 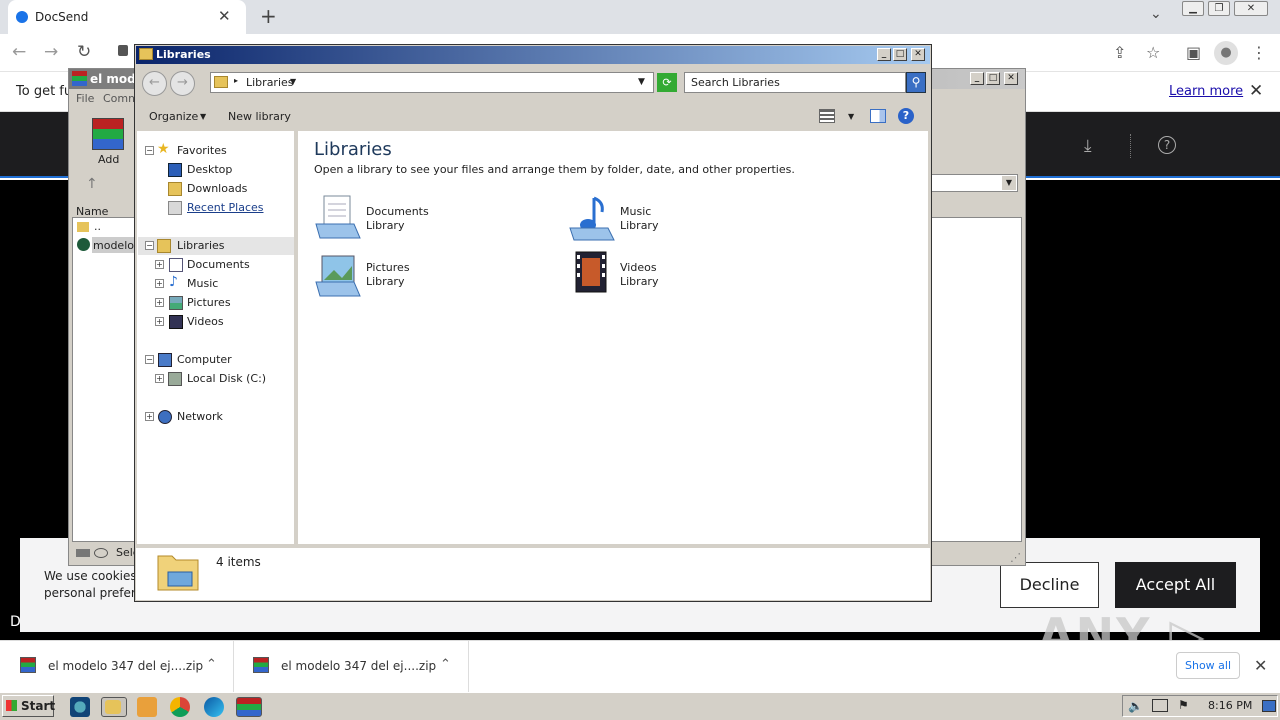 What do you see at coordinates (1011, 78) in the screenshot?
I see `winrar-close-icon: ✕` at bounding box center [1011, 78].